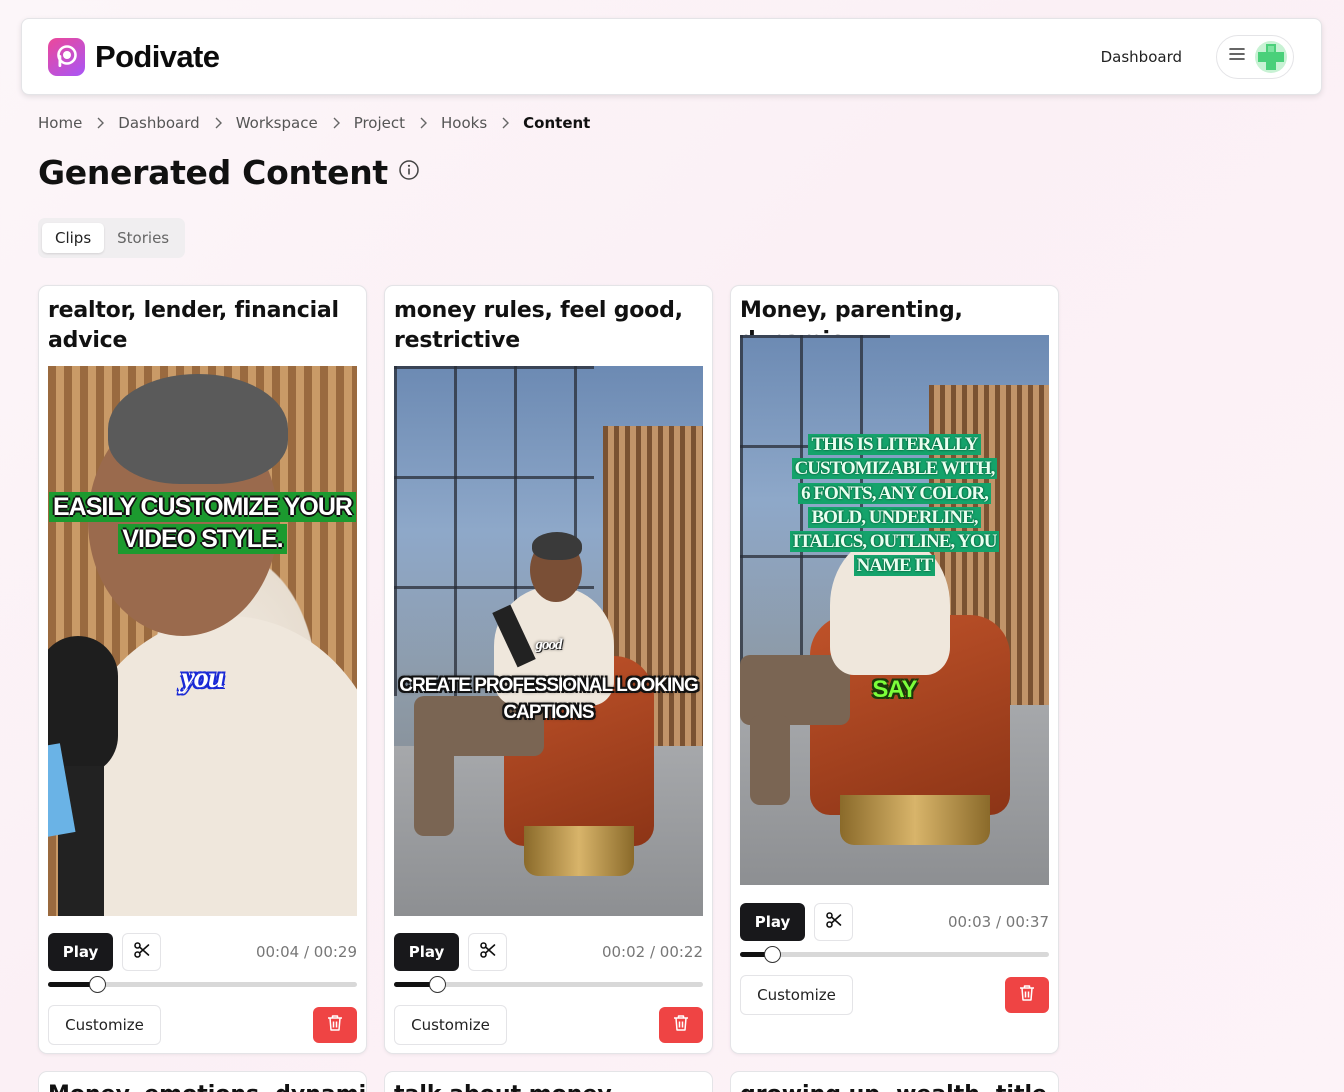 Image resolution: width=1344 pixels, height=1092 pixels. I want to click on user-menu-button, so click(1255, 56).